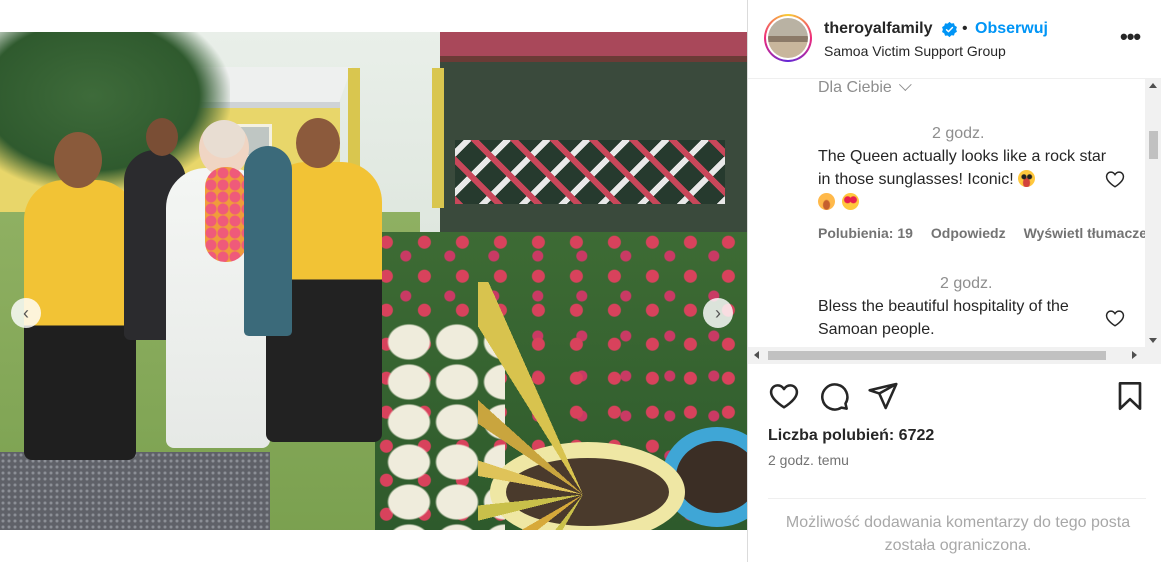 This screenshot has width=1161, height=562. I want to click on reply-button: Odpowiedz, so click(968, 233).